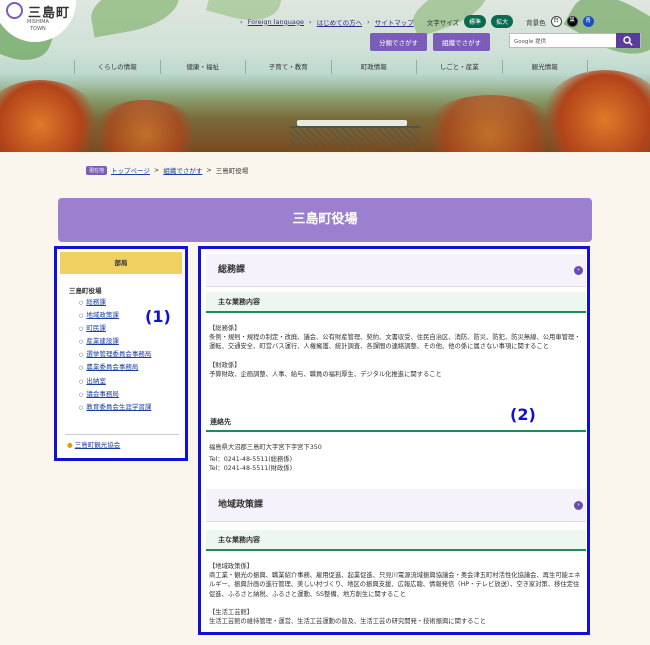  I want to click on breadcrumb-home: トップページ, so click(130, 170).